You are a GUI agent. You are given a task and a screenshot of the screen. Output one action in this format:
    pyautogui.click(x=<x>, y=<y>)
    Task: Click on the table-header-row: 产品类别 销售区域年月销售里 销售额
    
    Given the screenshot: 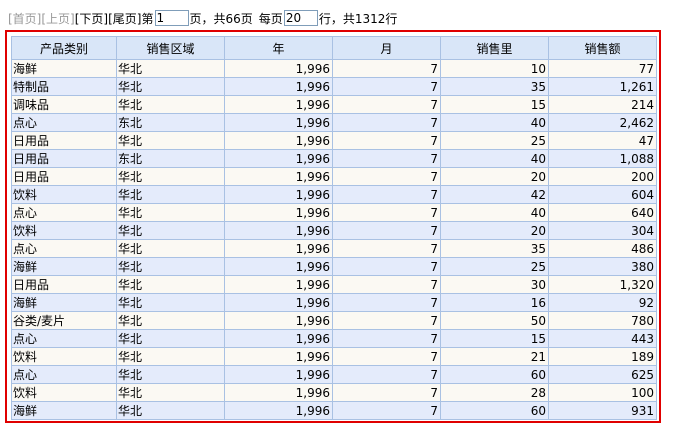 What is the action you would take?
    pyautogui.click(x=334, y=48)
    